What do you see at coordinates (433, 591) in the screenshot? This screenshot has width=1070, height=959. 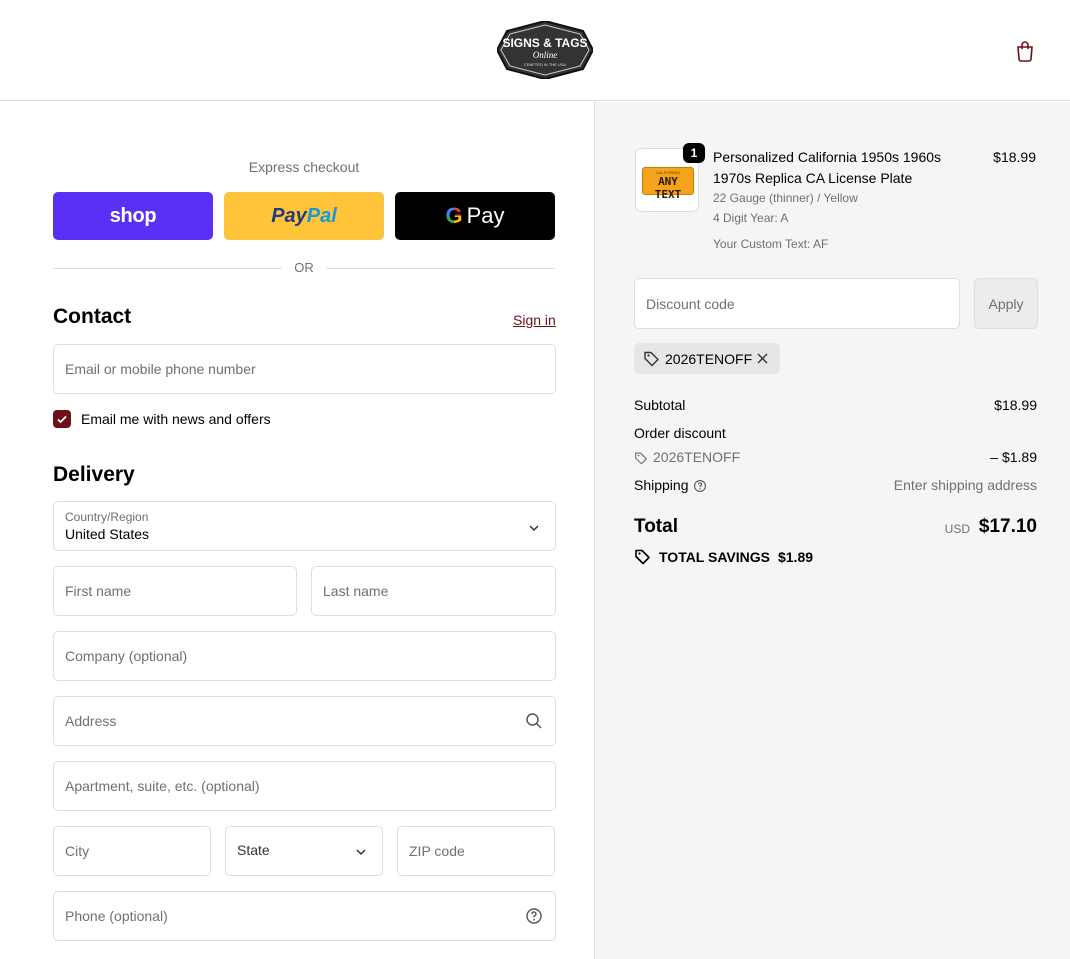 I see `last-name-field: Last name` at bounding box center [433, 591].